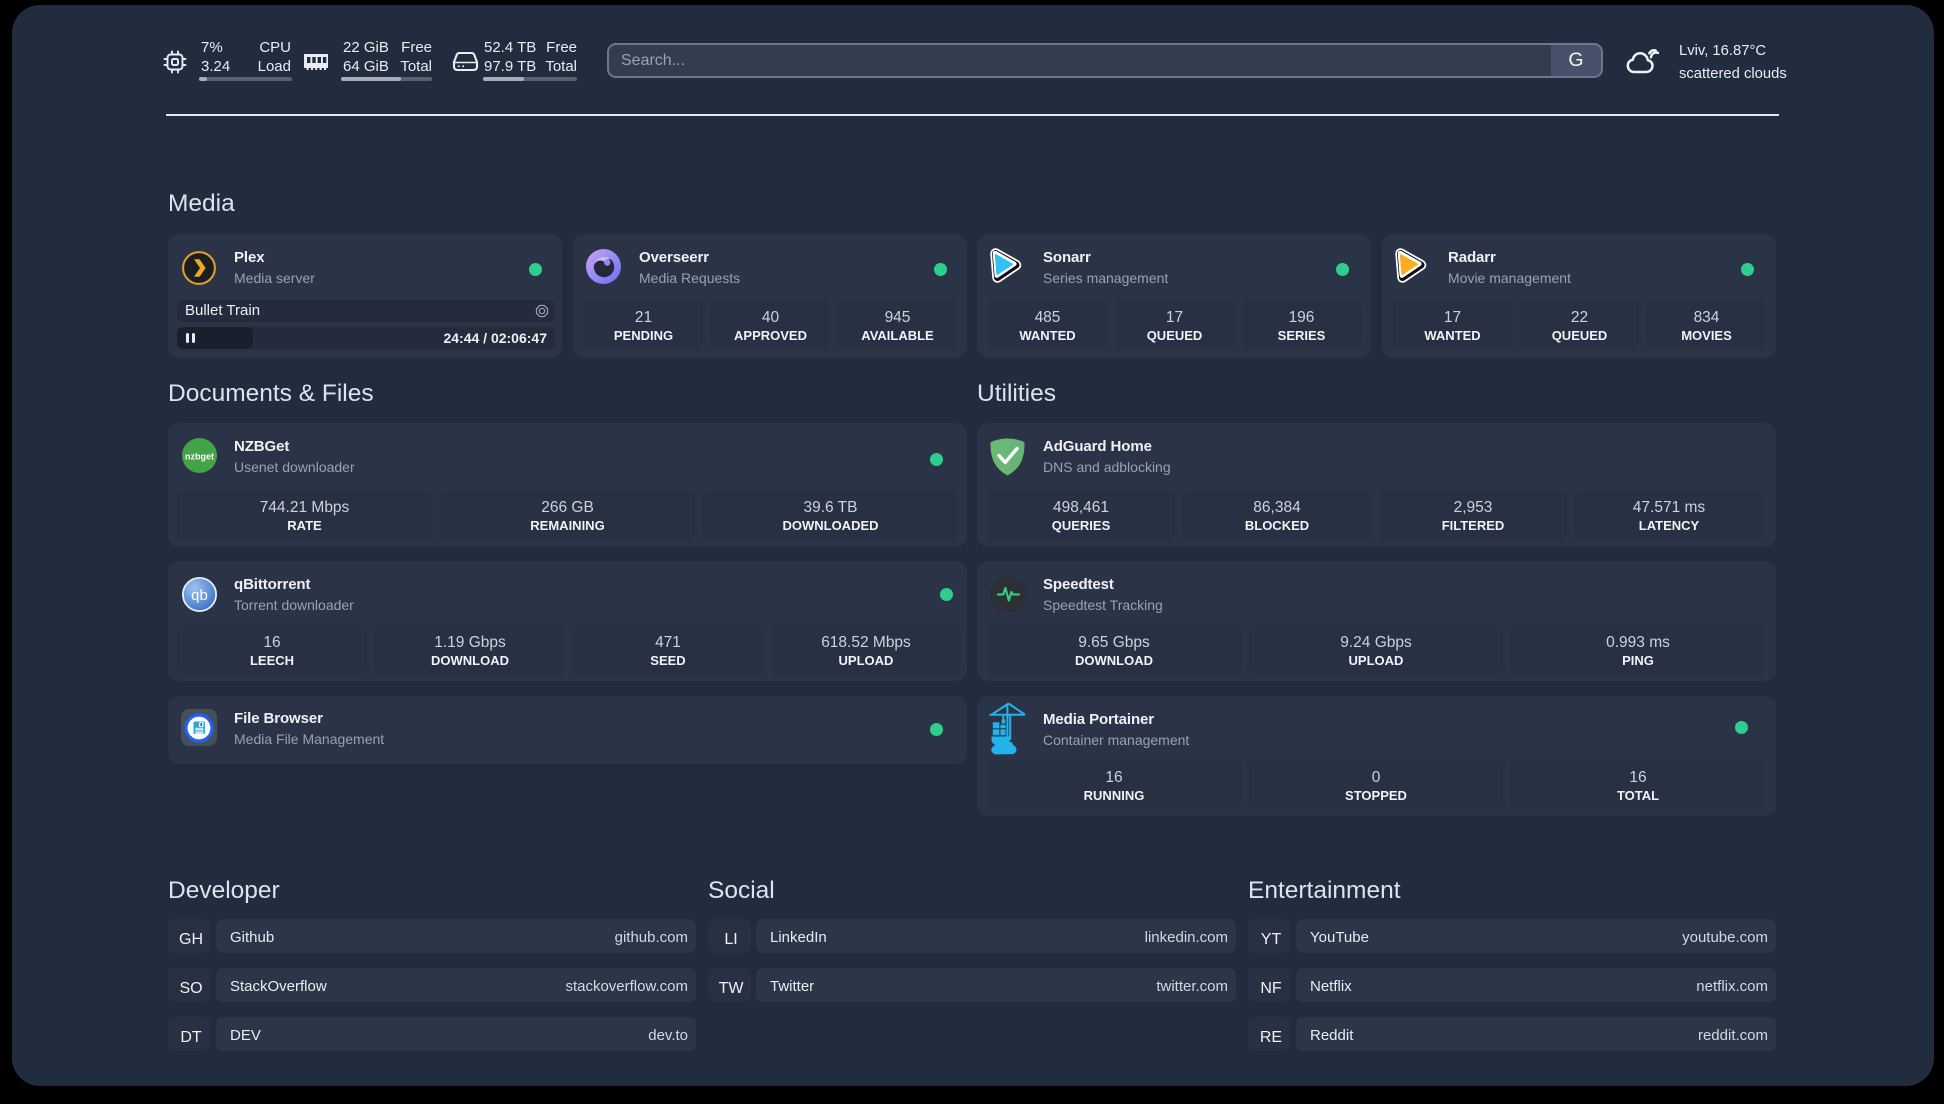 The width and height of the screenshot is (1944, 1104). Describe the element at coordinates (199, 457) in the screenshot. I see `svg-text: nzbget` at that location.